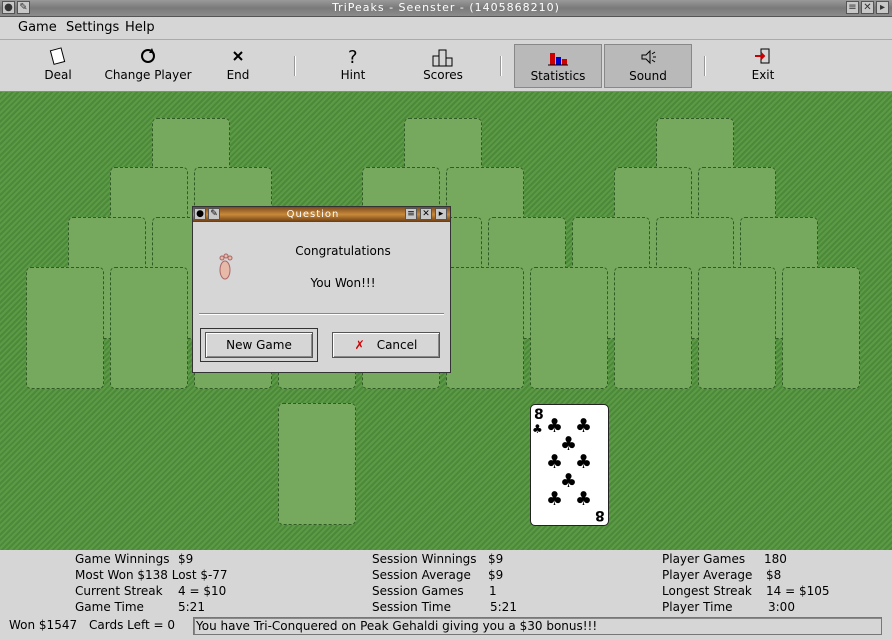  What do you see at coordinates (558, 76) in the screenshot?
I see `statistics-label: Statistics` at bounding box center [558, 76].